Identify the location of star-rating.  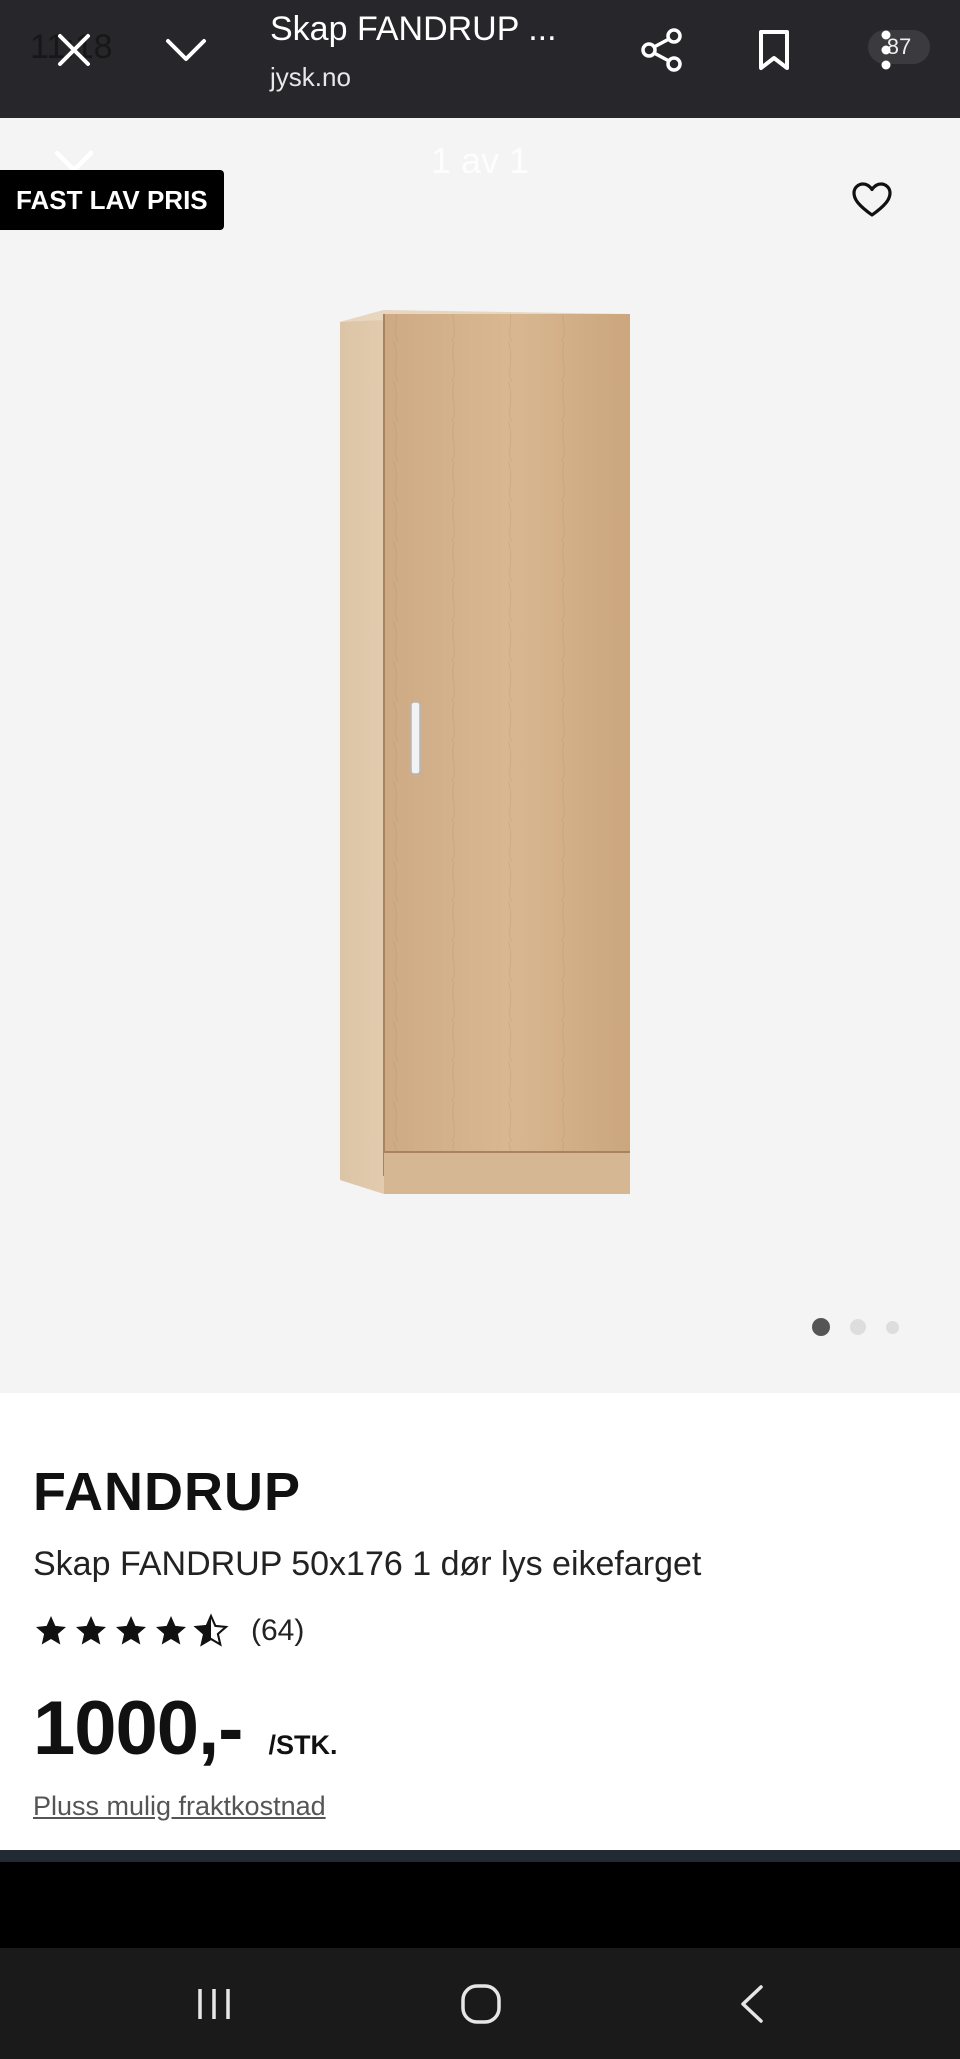
(131, 1631).